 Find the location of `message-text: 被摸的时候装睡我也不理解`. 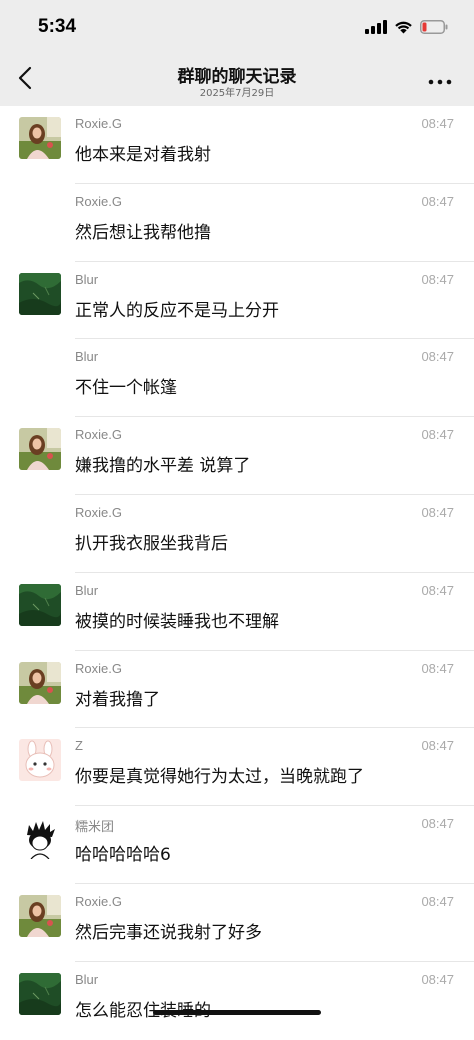

message-text: 被摸的时候装睡我也不理解 is located at coordinates (177, 621).